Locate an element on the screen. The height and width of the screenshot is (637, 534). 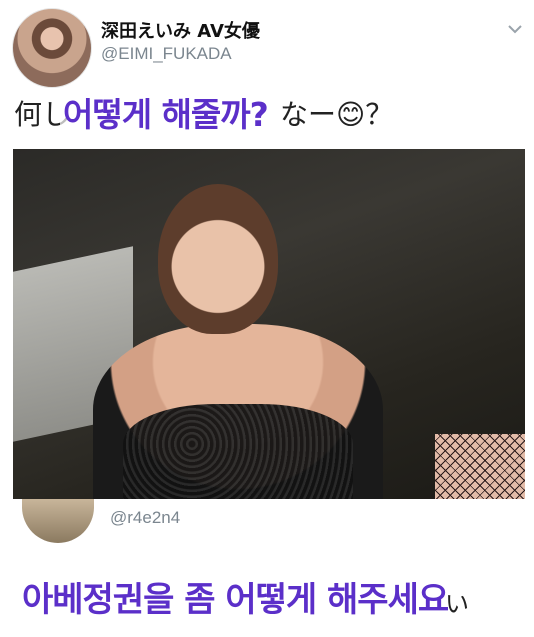
chevron-down-icon is located at coordinates (515, 29).